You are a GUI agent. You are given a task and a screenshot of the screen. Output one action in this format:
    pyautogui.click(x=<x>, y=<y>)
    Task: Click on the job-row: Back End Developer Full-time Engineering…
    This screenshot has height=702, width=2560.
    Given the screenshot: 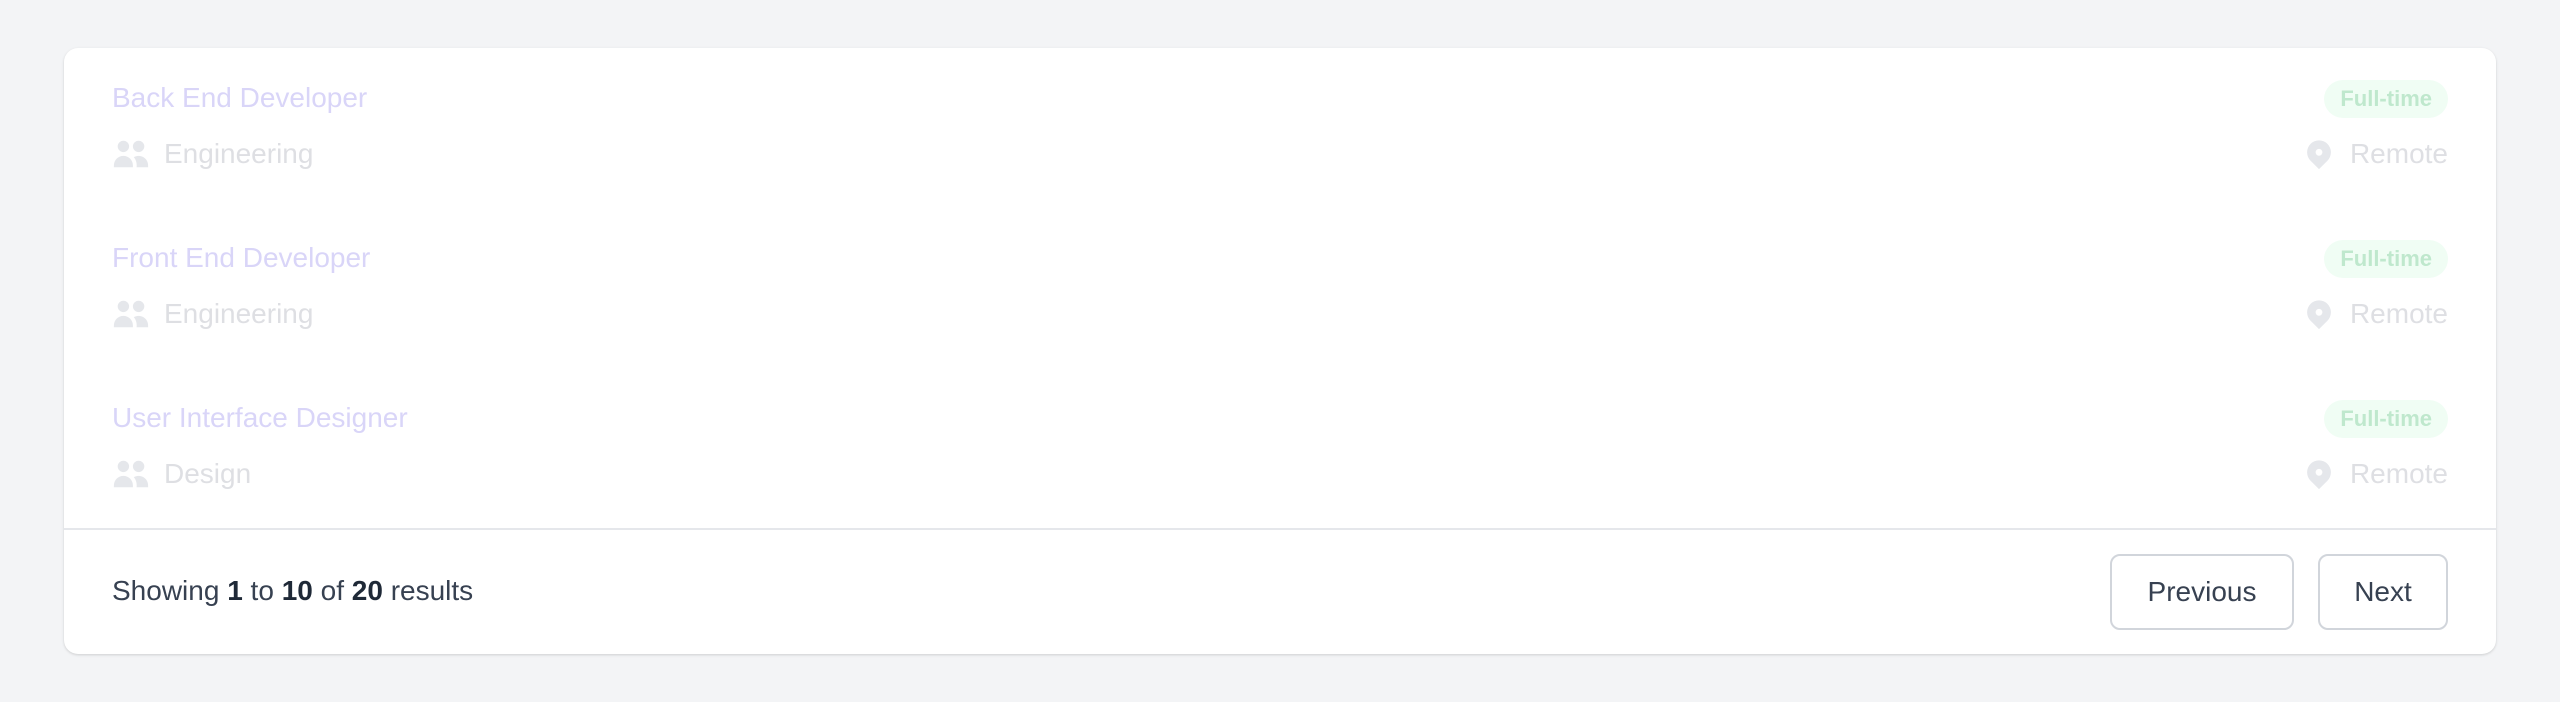 What is the action you would take?
    pyautogui.click(x=1280, y=133)
    